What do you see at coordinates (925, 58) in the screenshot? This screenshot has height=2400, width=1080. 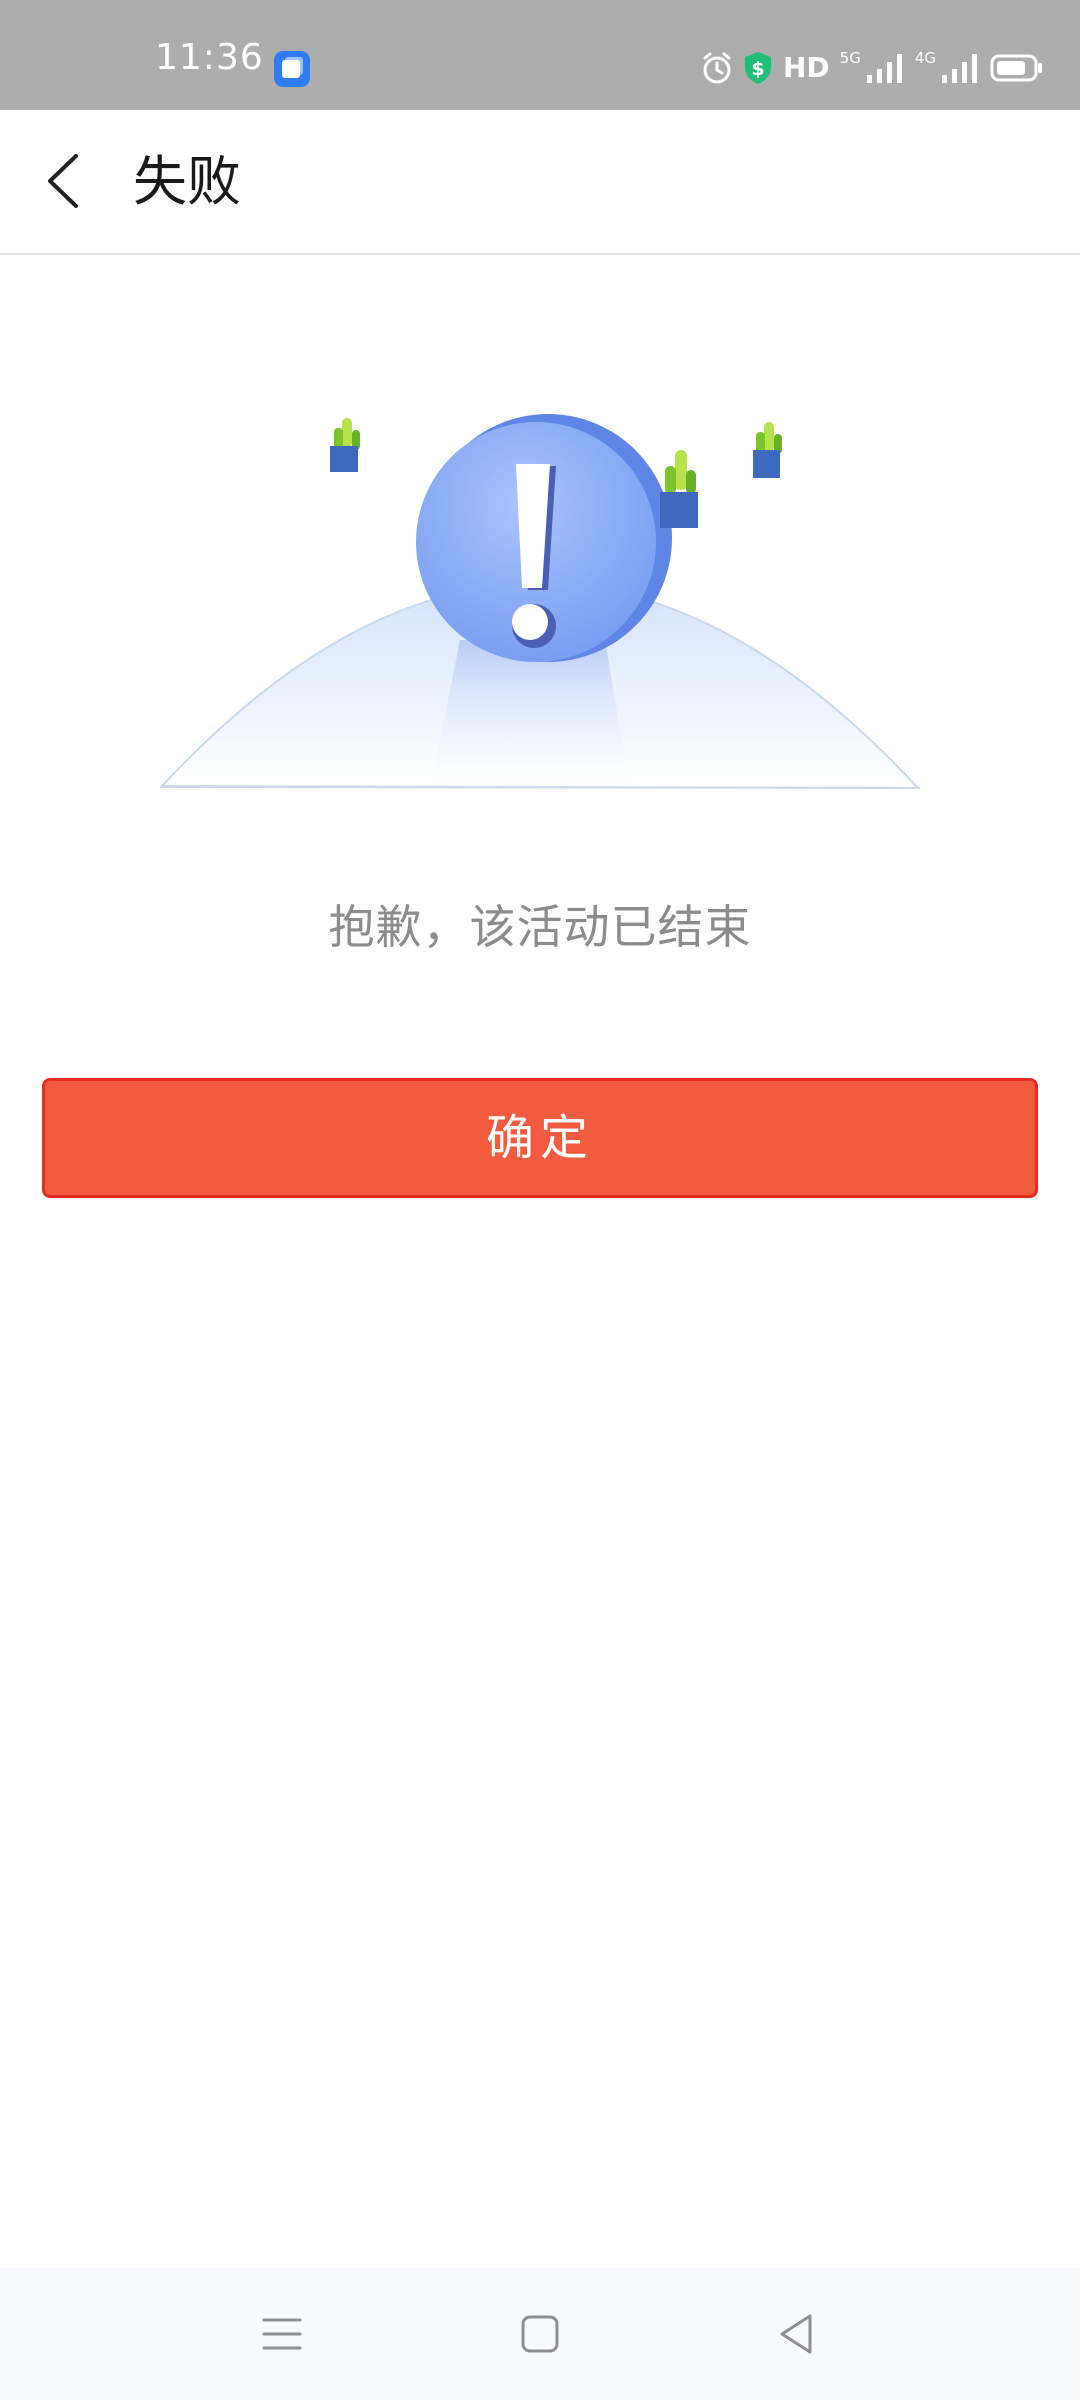 I see `network-label-4g: 4G` at bounding box center [925, 58].